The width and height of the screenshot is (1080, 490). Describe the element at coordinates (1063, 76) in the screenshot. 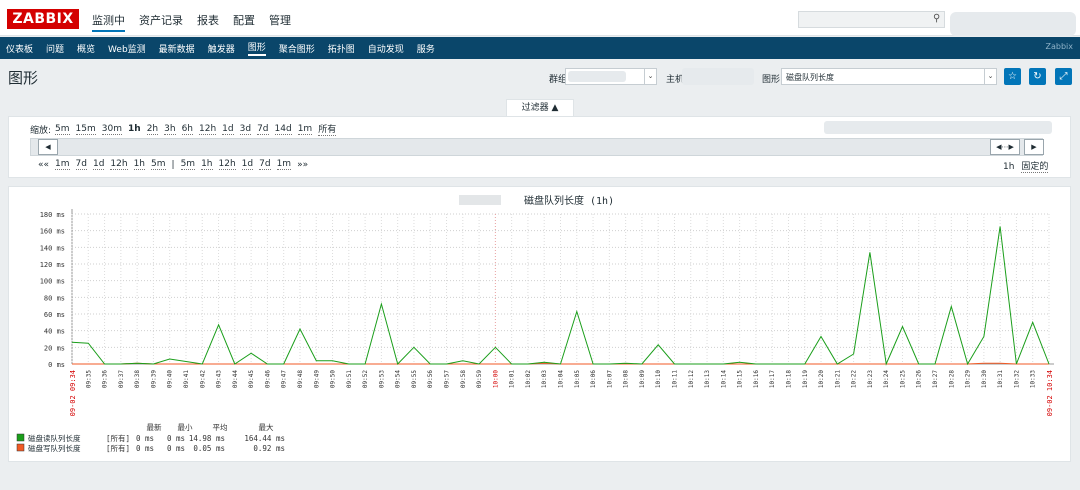

I see `fullscreen-icon: ⤢` at that location.